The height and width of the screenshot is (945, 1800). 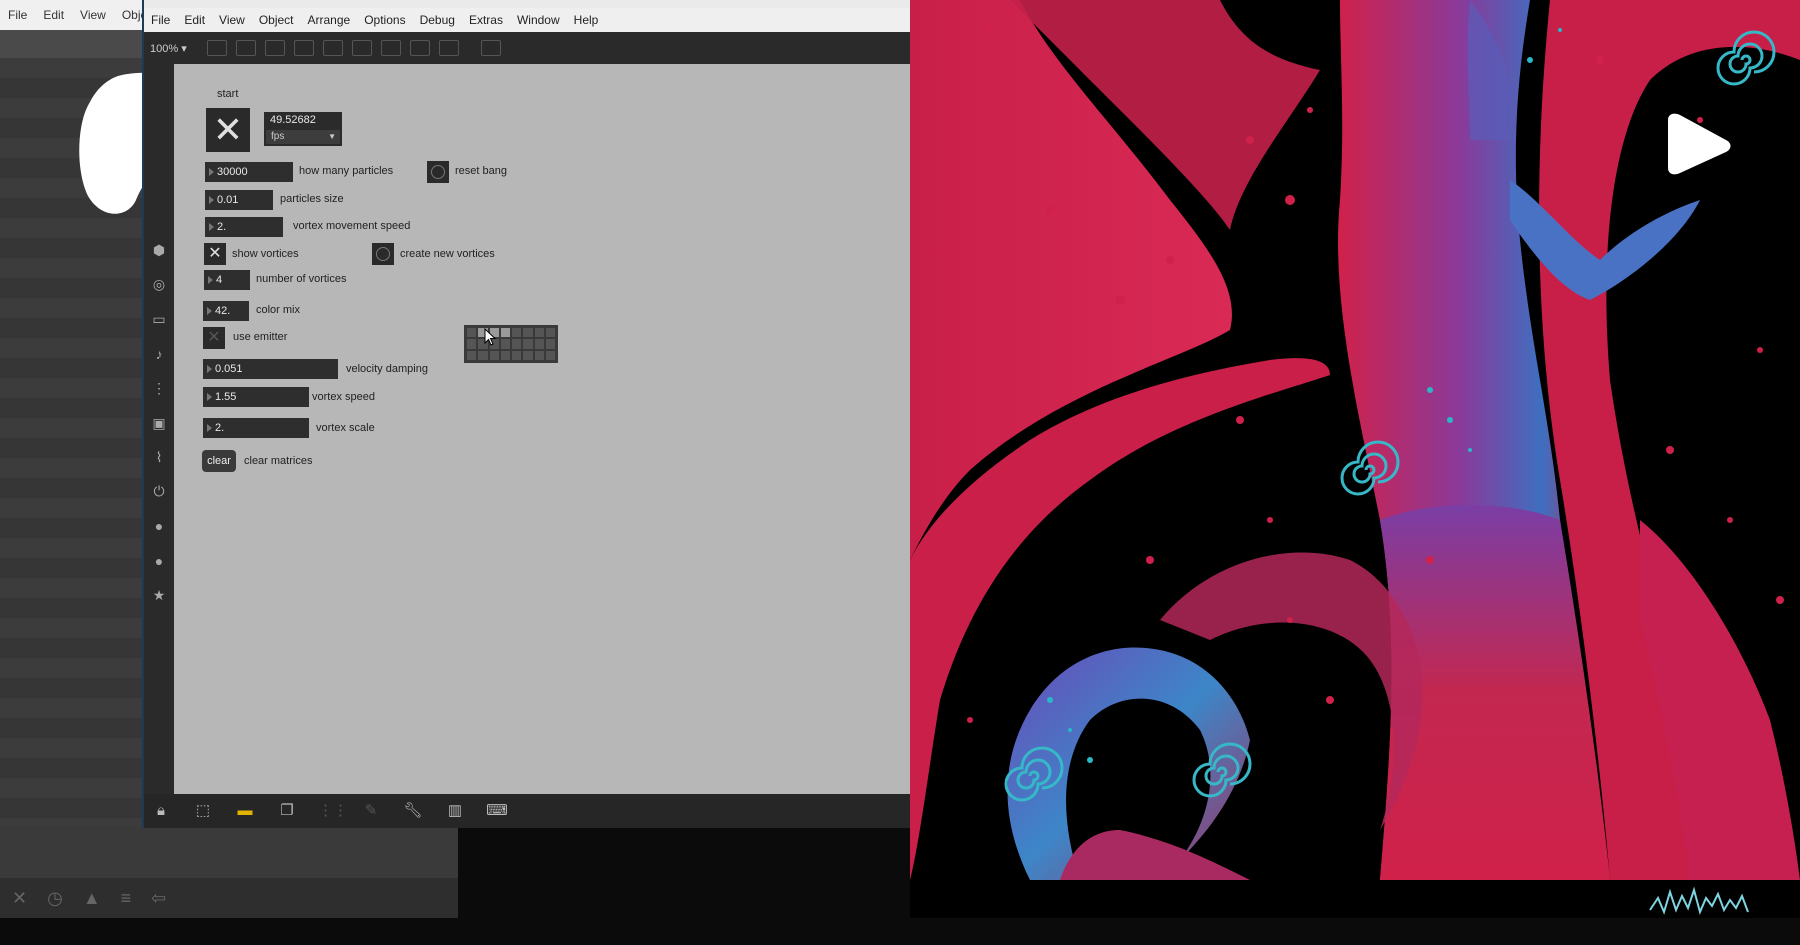 I want to click on music-note-icon: ♪, so click(x=159, y=354).